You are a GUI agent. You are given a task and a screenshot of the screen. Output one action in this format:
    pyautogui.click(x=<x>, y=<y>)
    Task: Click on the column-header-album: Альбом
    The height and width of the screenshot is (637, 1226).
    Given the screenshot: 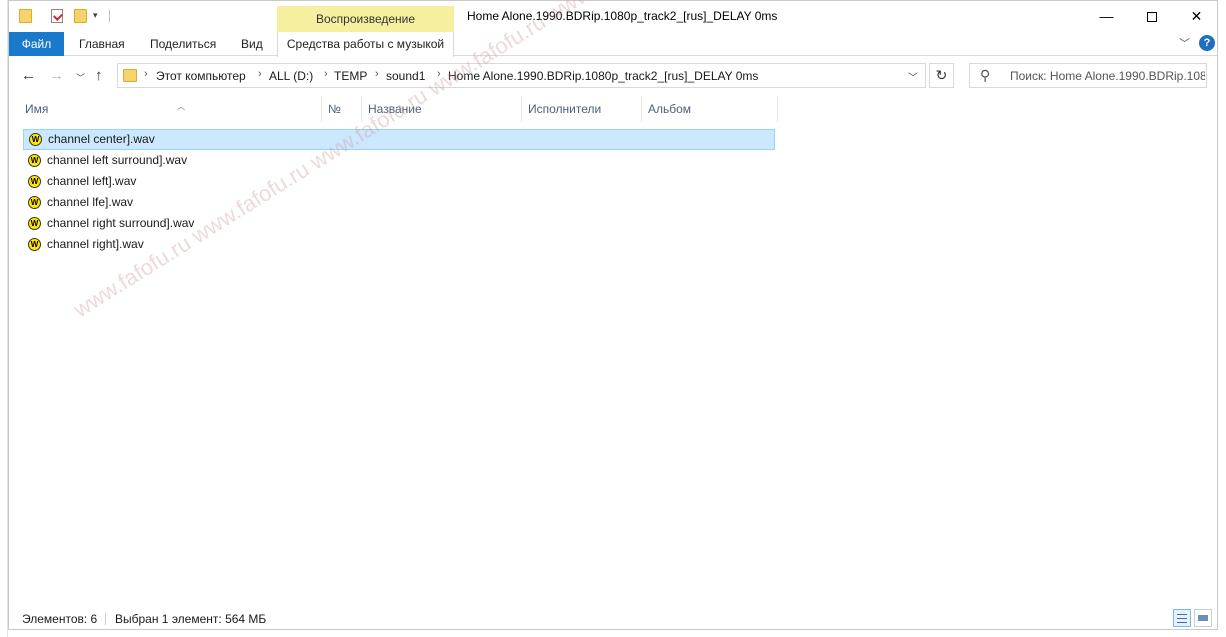 What is the action you would take?
    pyautogui.click(x=710, y=109)
    